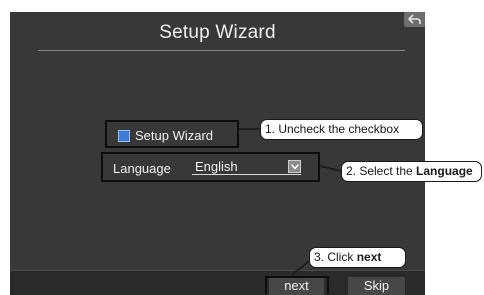  I want to click on callout-step1-text: 1. Uncheck the checkbox, so click(332, 129).